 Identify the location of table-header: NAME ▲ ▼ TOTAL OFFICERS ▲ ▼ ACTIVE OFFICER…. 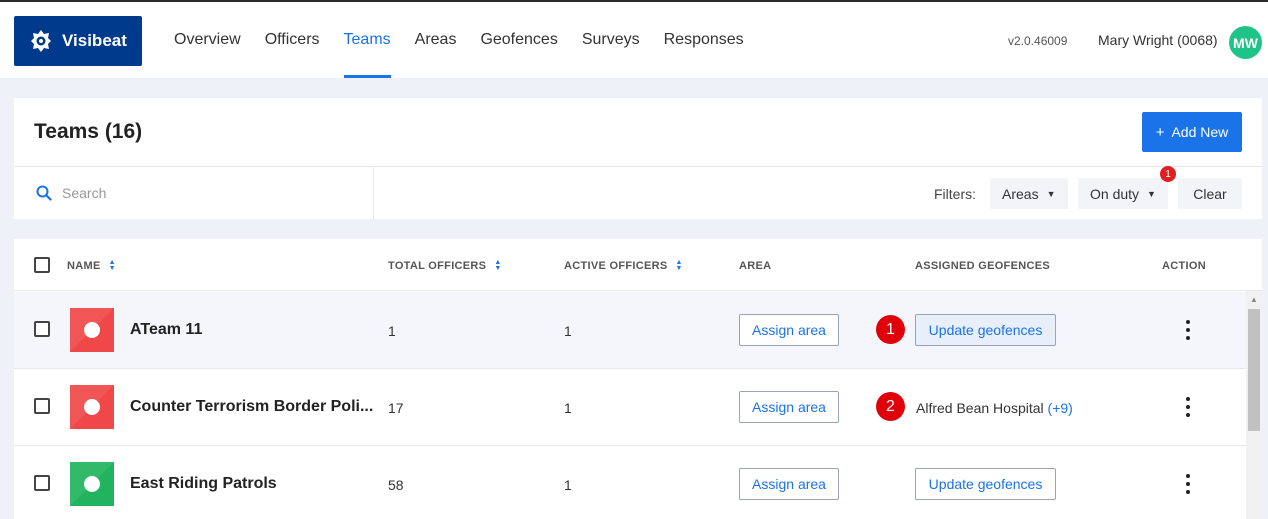
(638, 265).